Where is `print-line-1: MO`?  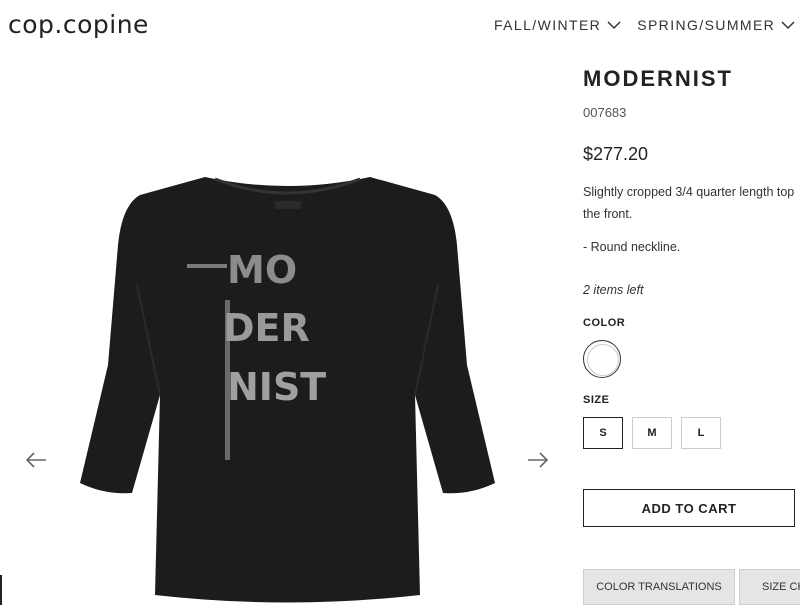
print-line-1: MO is located at coordinates (262, 270).